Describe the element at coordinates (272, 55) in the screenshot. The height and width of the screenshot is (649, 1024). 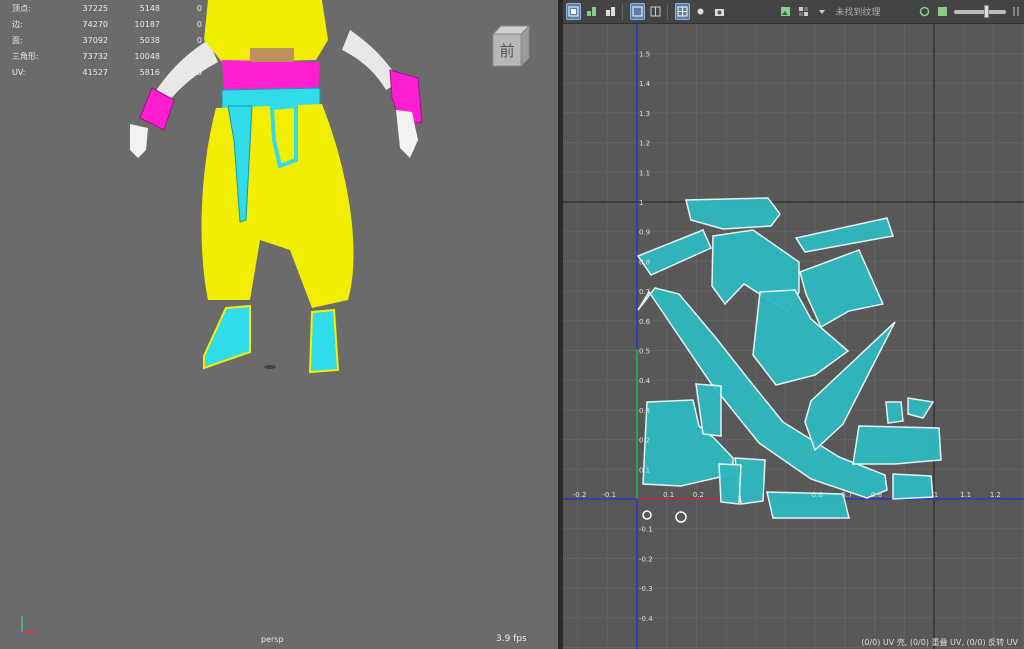
I see `belt-patch` at that location.